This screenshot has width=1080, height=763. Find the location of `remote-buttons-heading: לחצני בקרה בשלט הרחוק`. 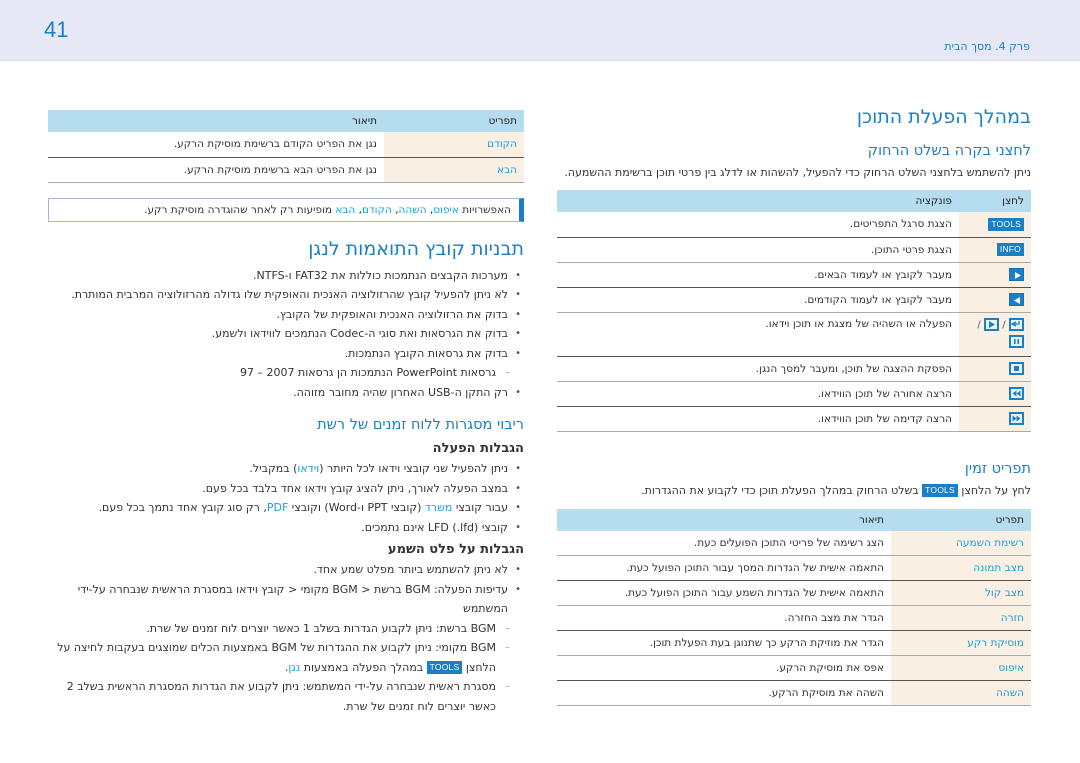

remote-buttons-heading: לחצני בקרה בשלט הרחוק is located at coordinates (949, 151).